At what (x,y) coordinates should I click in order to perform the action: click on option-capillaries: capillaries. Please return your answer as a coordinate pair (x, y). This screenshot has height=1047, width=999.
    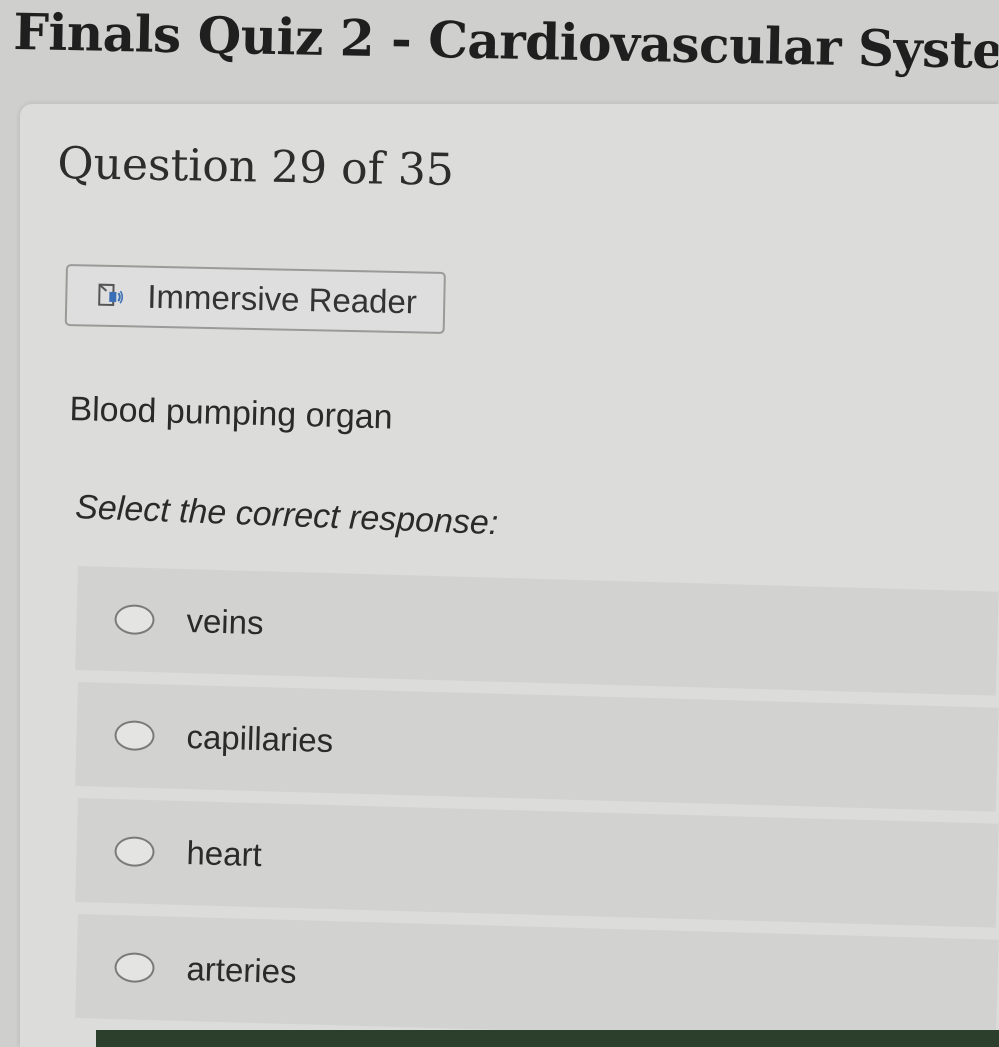
    Looking at the image, I should click on (537, 747).